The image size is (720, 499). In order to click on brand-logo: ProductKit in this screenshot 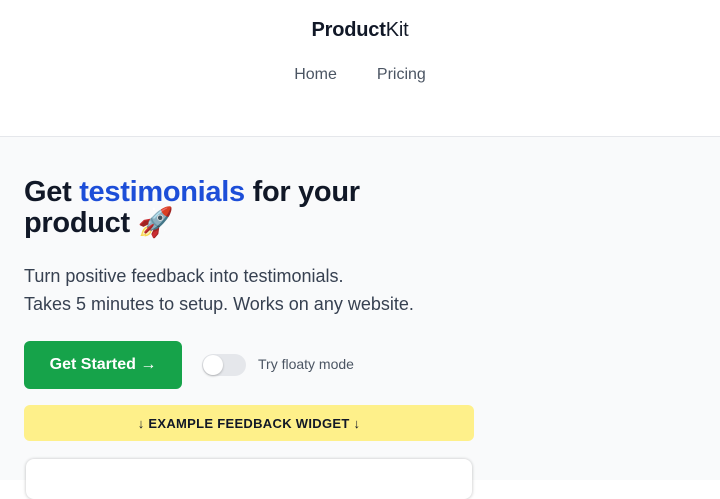, I will do `click(360, 30)`.